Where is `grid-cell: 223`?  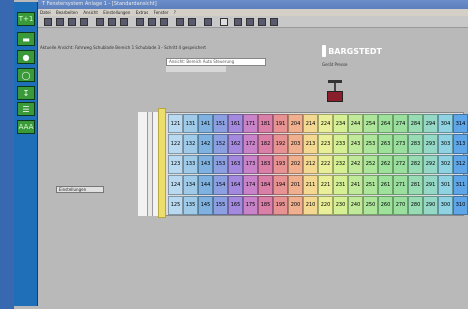 grid-cell: 223 is located at coordinates (325, 144).